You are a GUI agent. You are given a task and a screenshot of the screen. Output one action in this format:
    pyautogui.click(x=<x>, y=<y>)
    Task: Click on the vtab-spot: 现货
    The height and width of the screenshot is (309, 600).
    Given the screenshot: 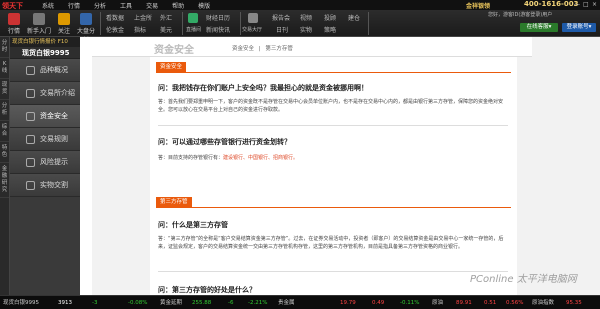 What is the action you would take?
    pyautogui.click(x=4, y=89)
    